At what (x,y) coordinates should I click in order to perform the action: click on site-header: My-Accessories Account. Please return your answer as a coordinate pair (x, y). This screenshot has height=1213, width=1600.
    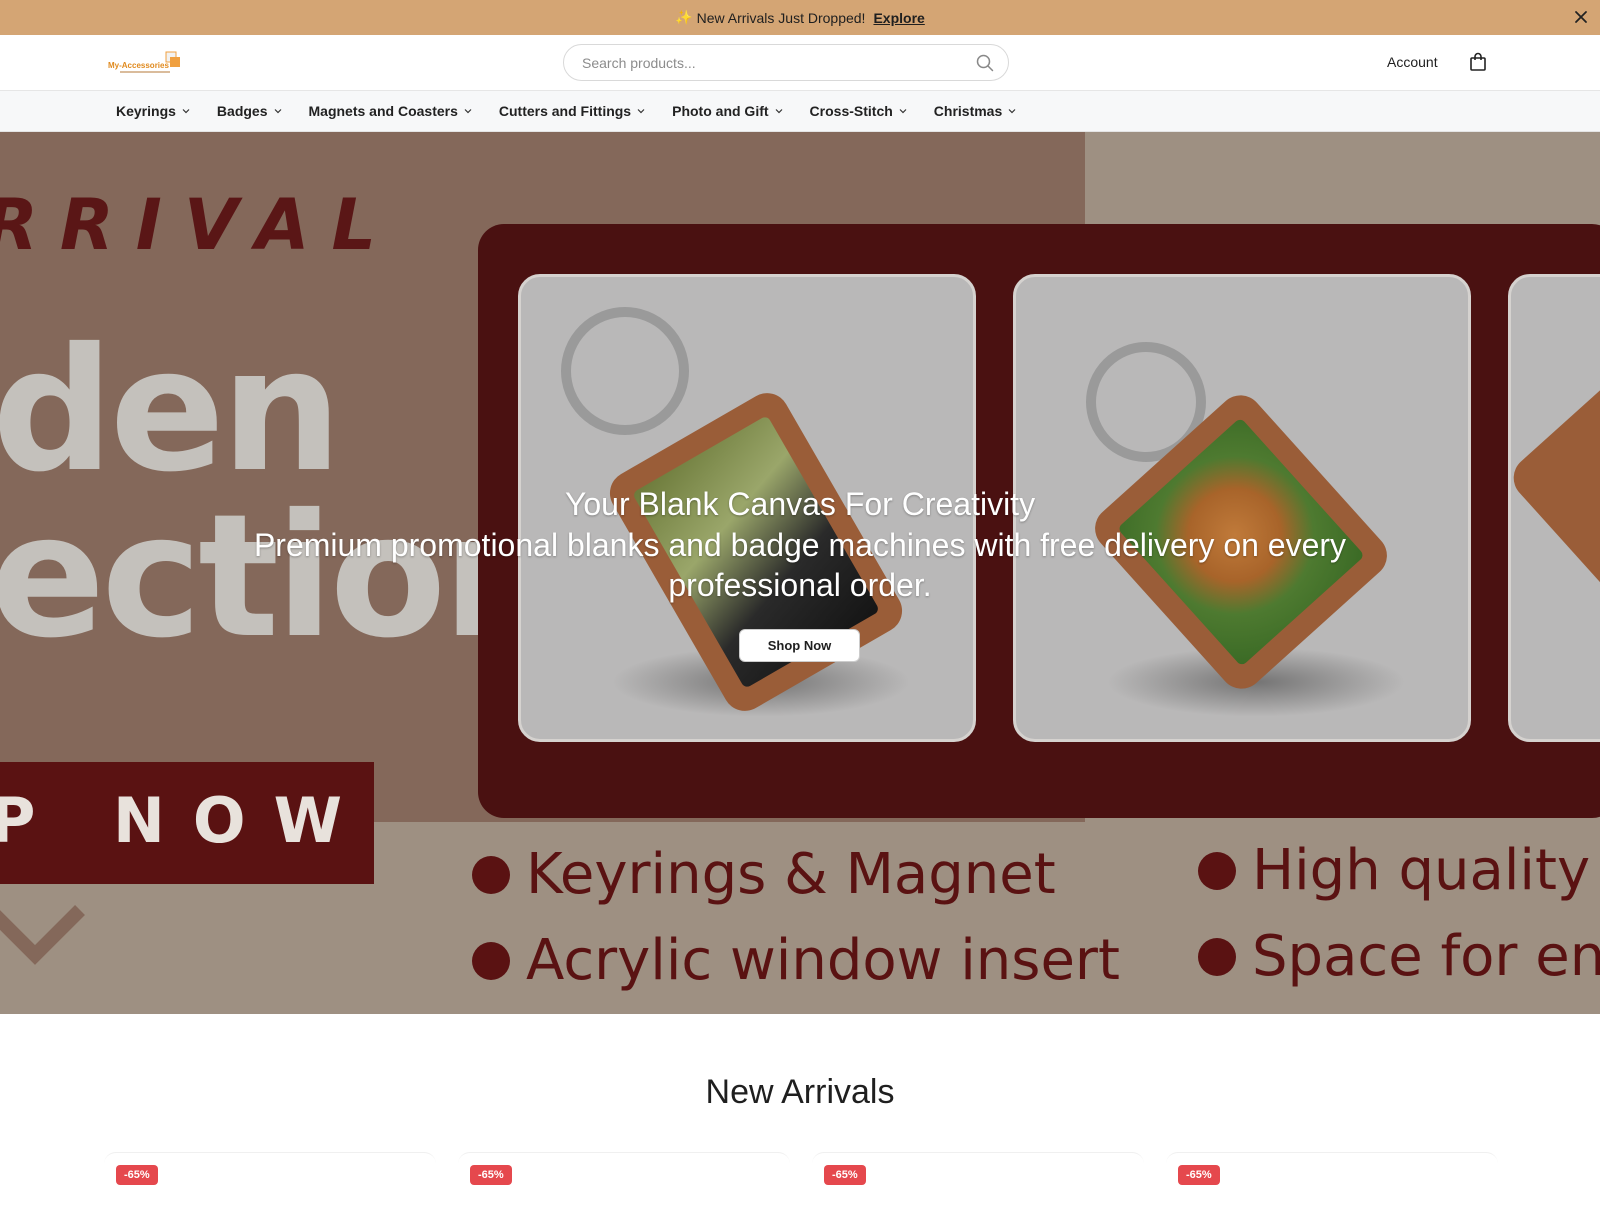
    Looking at the image, I should click on (800, 63).